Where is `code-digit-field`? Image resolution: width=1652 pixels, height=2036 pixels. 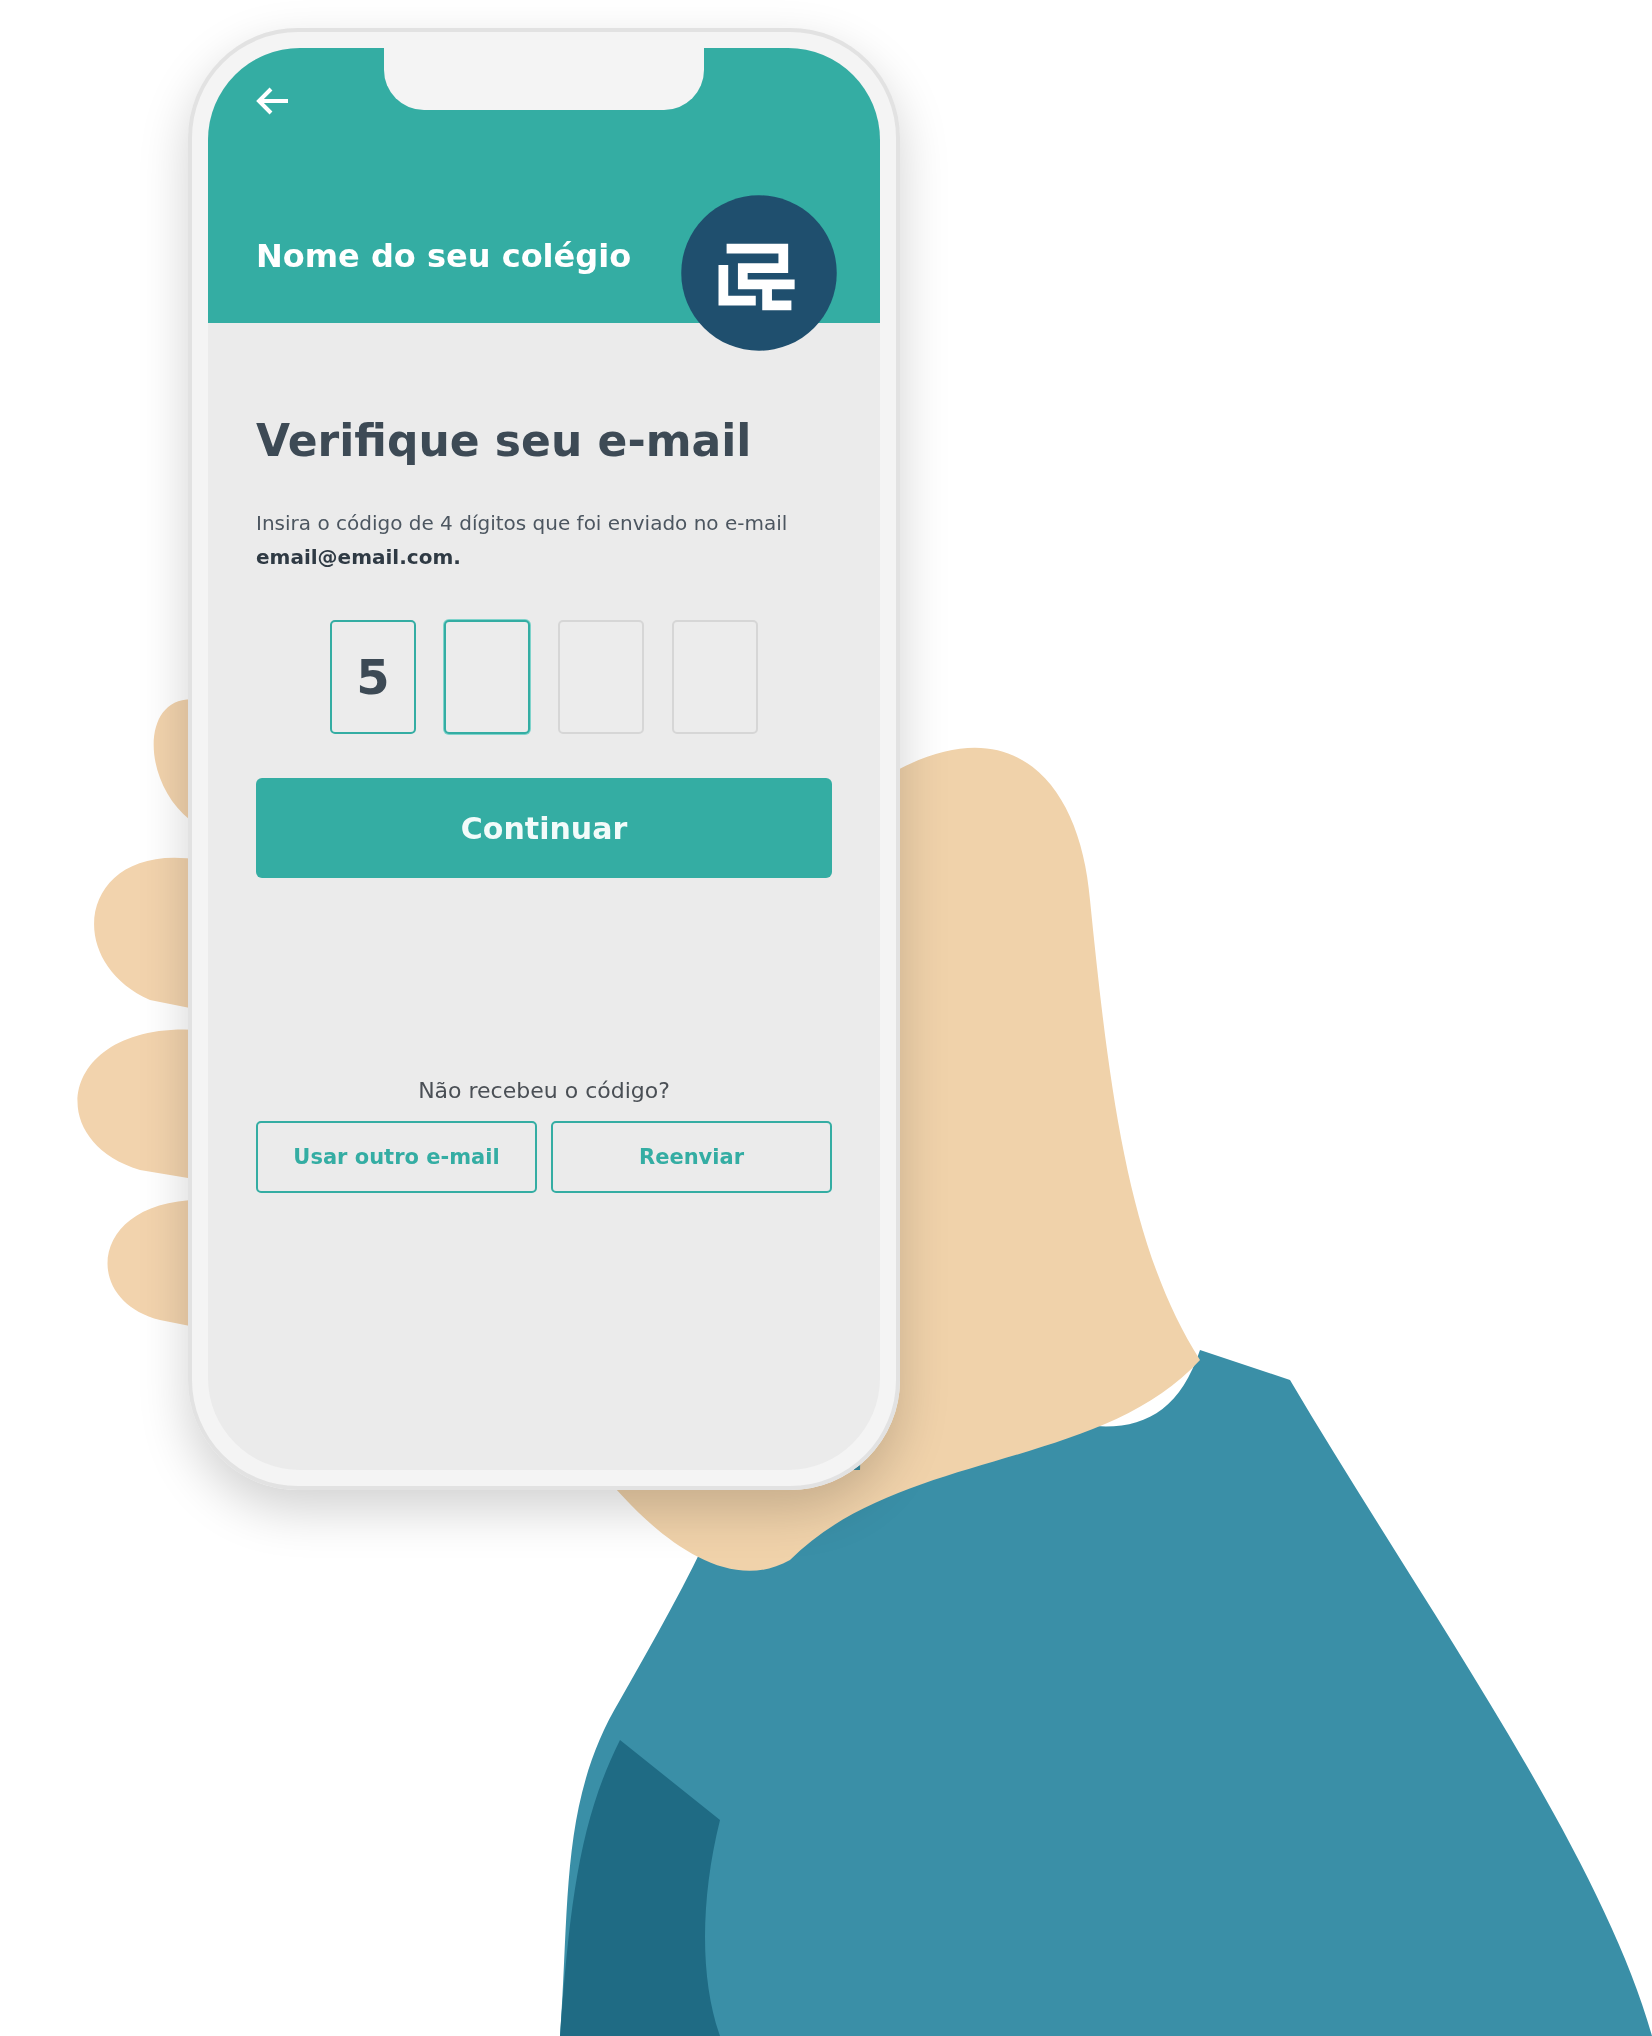 code-digit-field is located at coordinates (487, 677).